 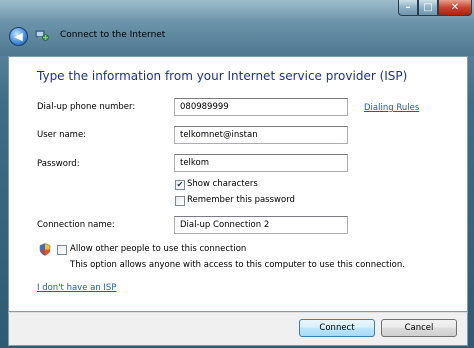 What do you see at coordinates (391, 108) in the screenshot?
I see `dialing-rules-link: Dialing Rules` at bounding box center [391, 108].